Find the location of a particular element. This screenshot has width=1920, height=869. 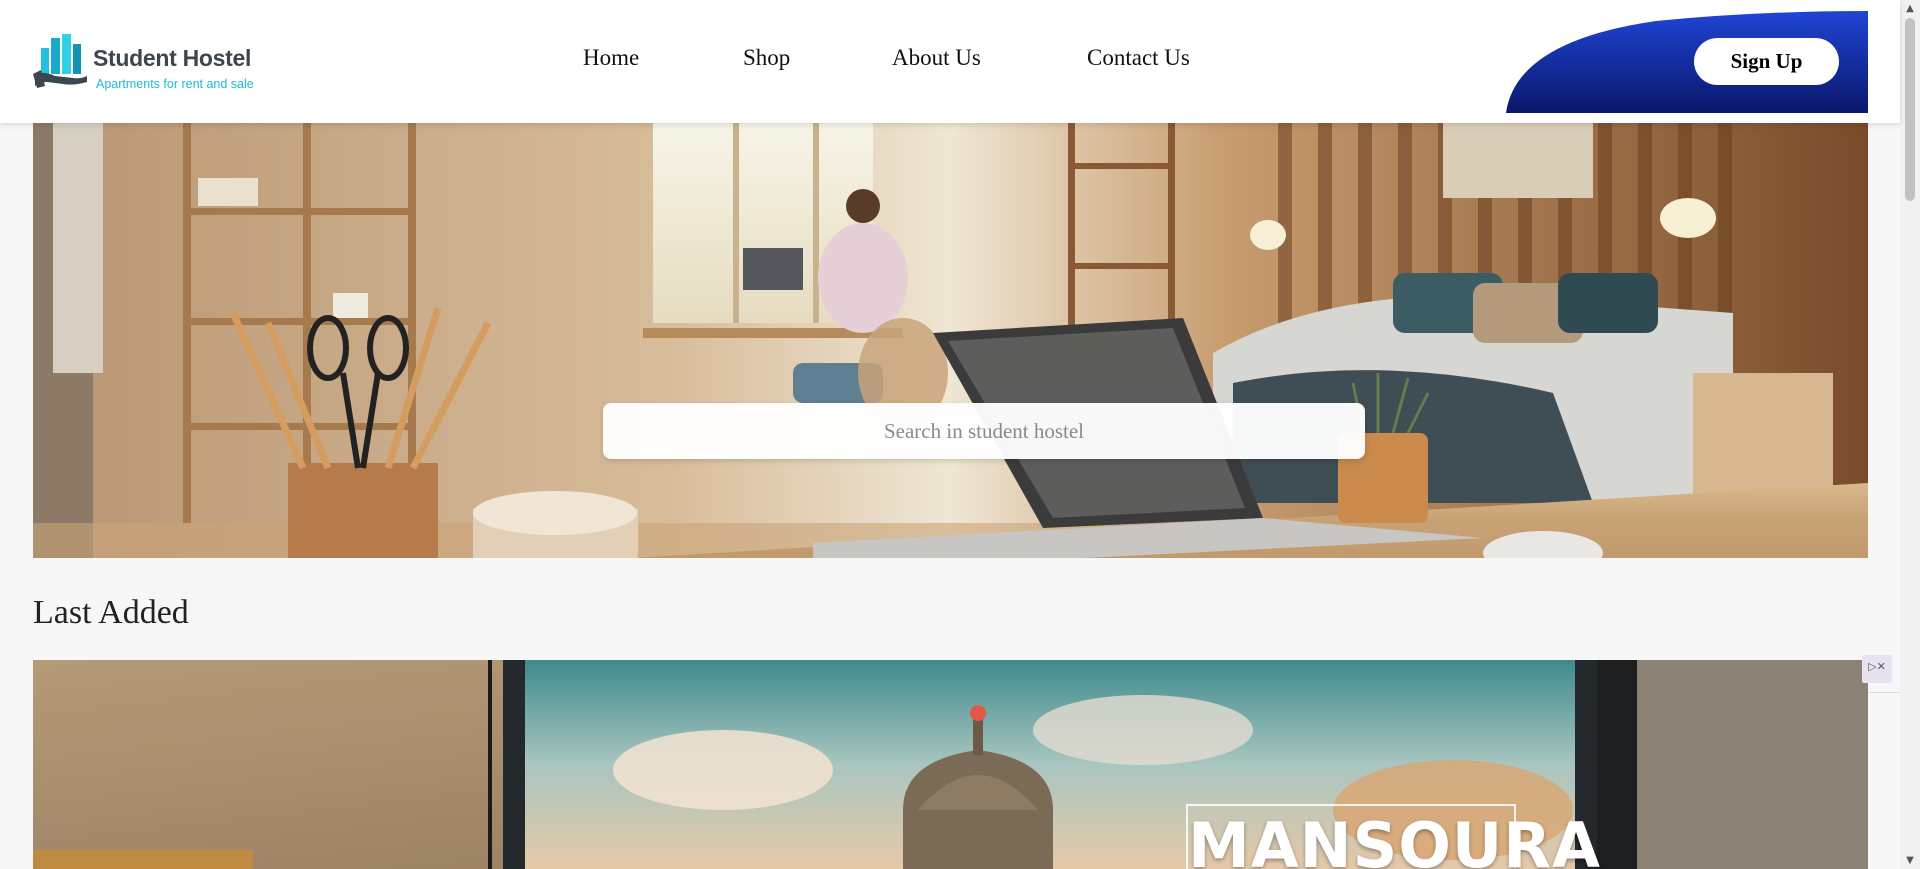

brand-name: Student Hostel is located at coordinates (172, 58).